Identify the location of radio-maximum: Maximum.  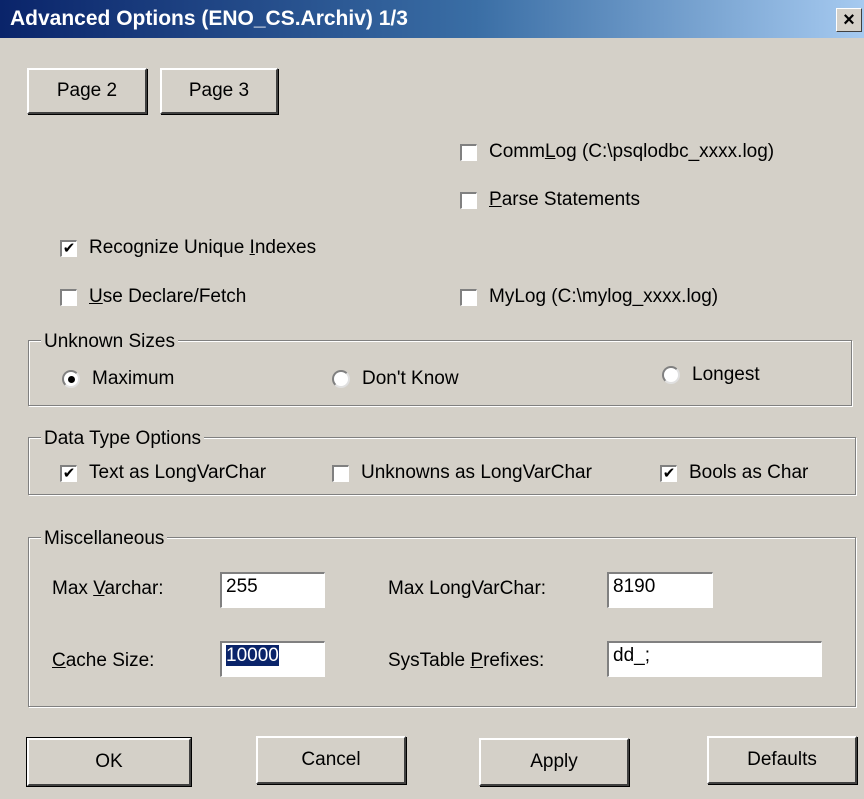
(118, 379).